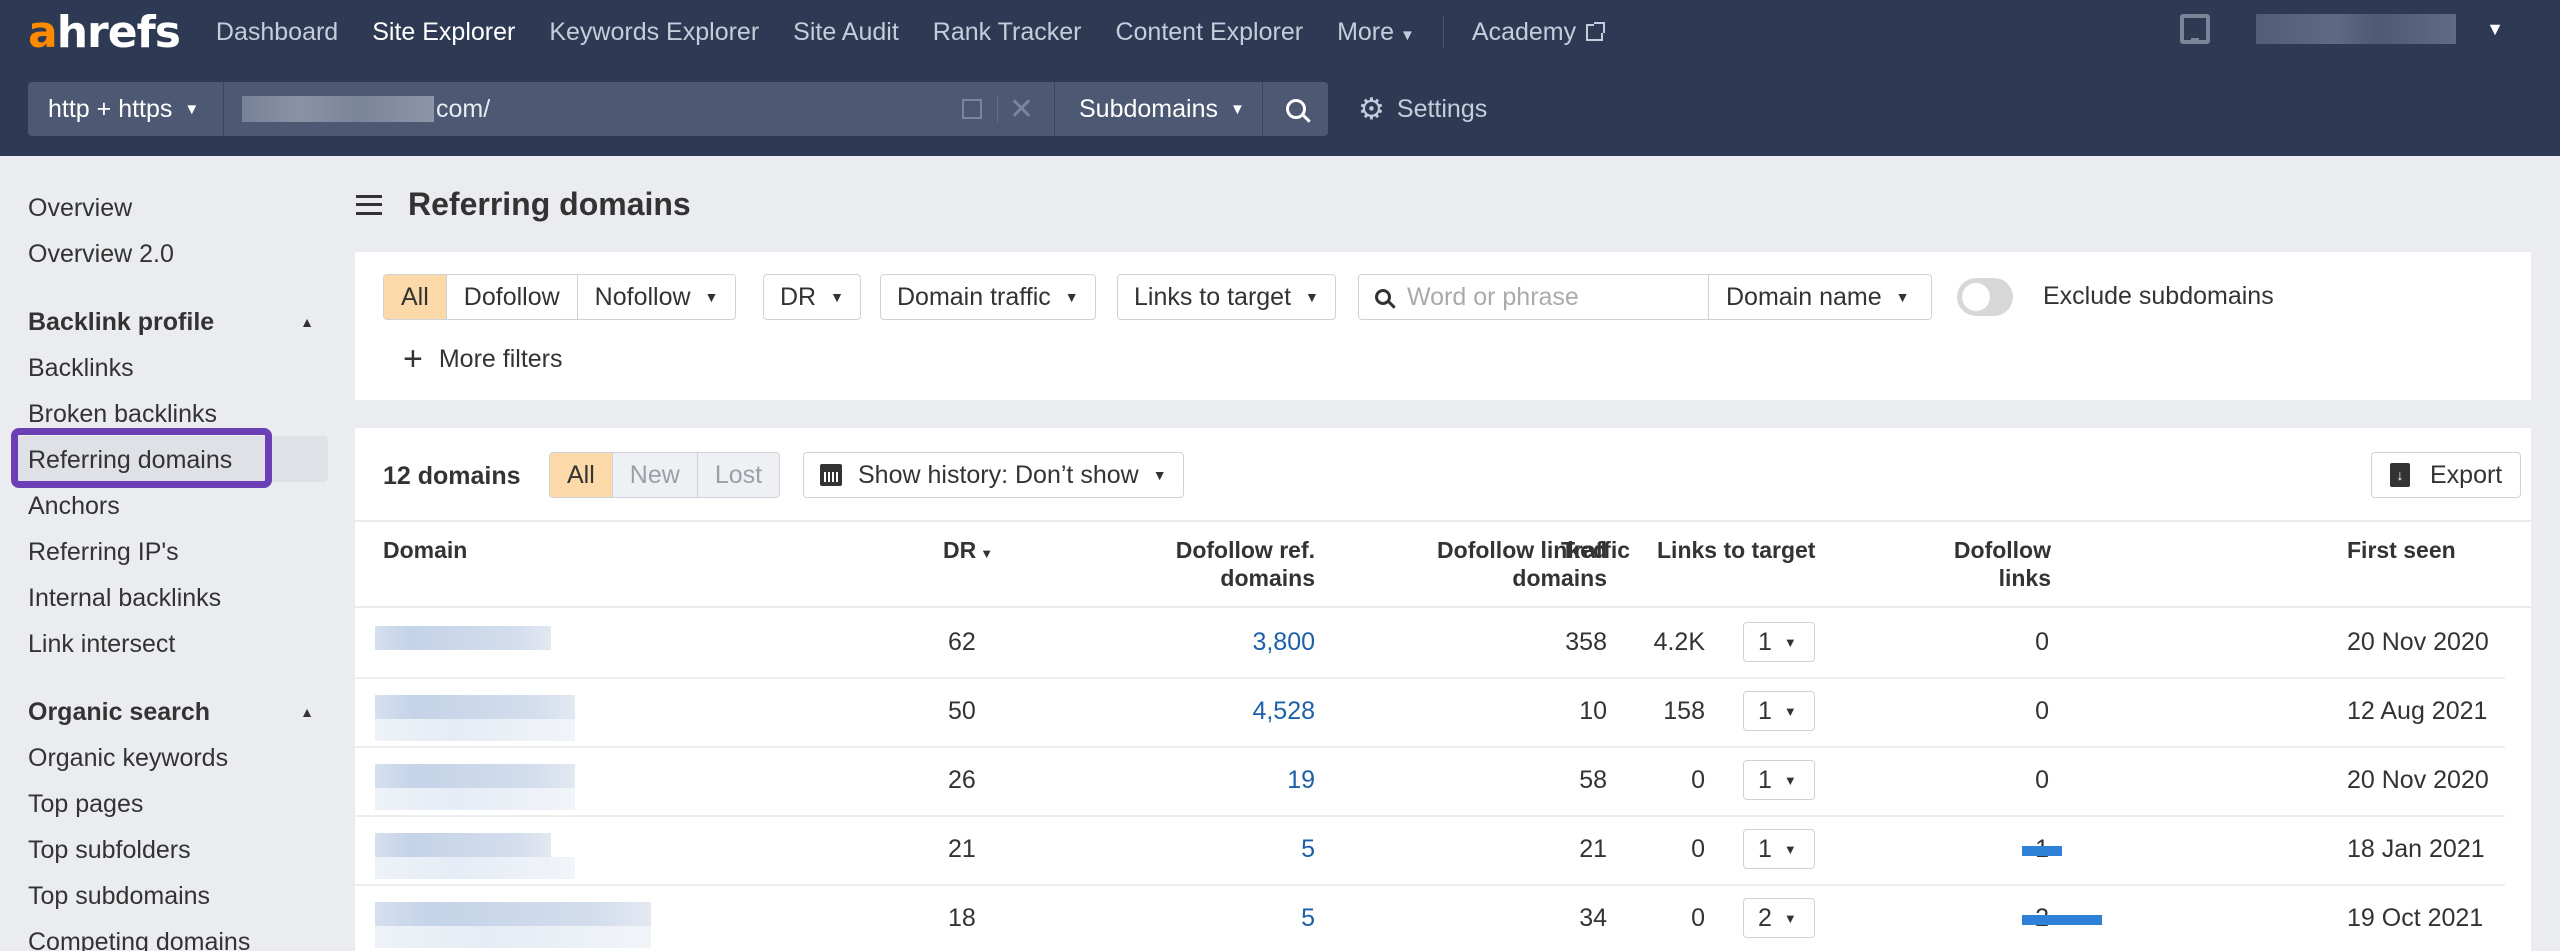  What do you see at coordinates (581, 475) in the screenshot?
I see `status-all: All` at bounding box center [581, 475].